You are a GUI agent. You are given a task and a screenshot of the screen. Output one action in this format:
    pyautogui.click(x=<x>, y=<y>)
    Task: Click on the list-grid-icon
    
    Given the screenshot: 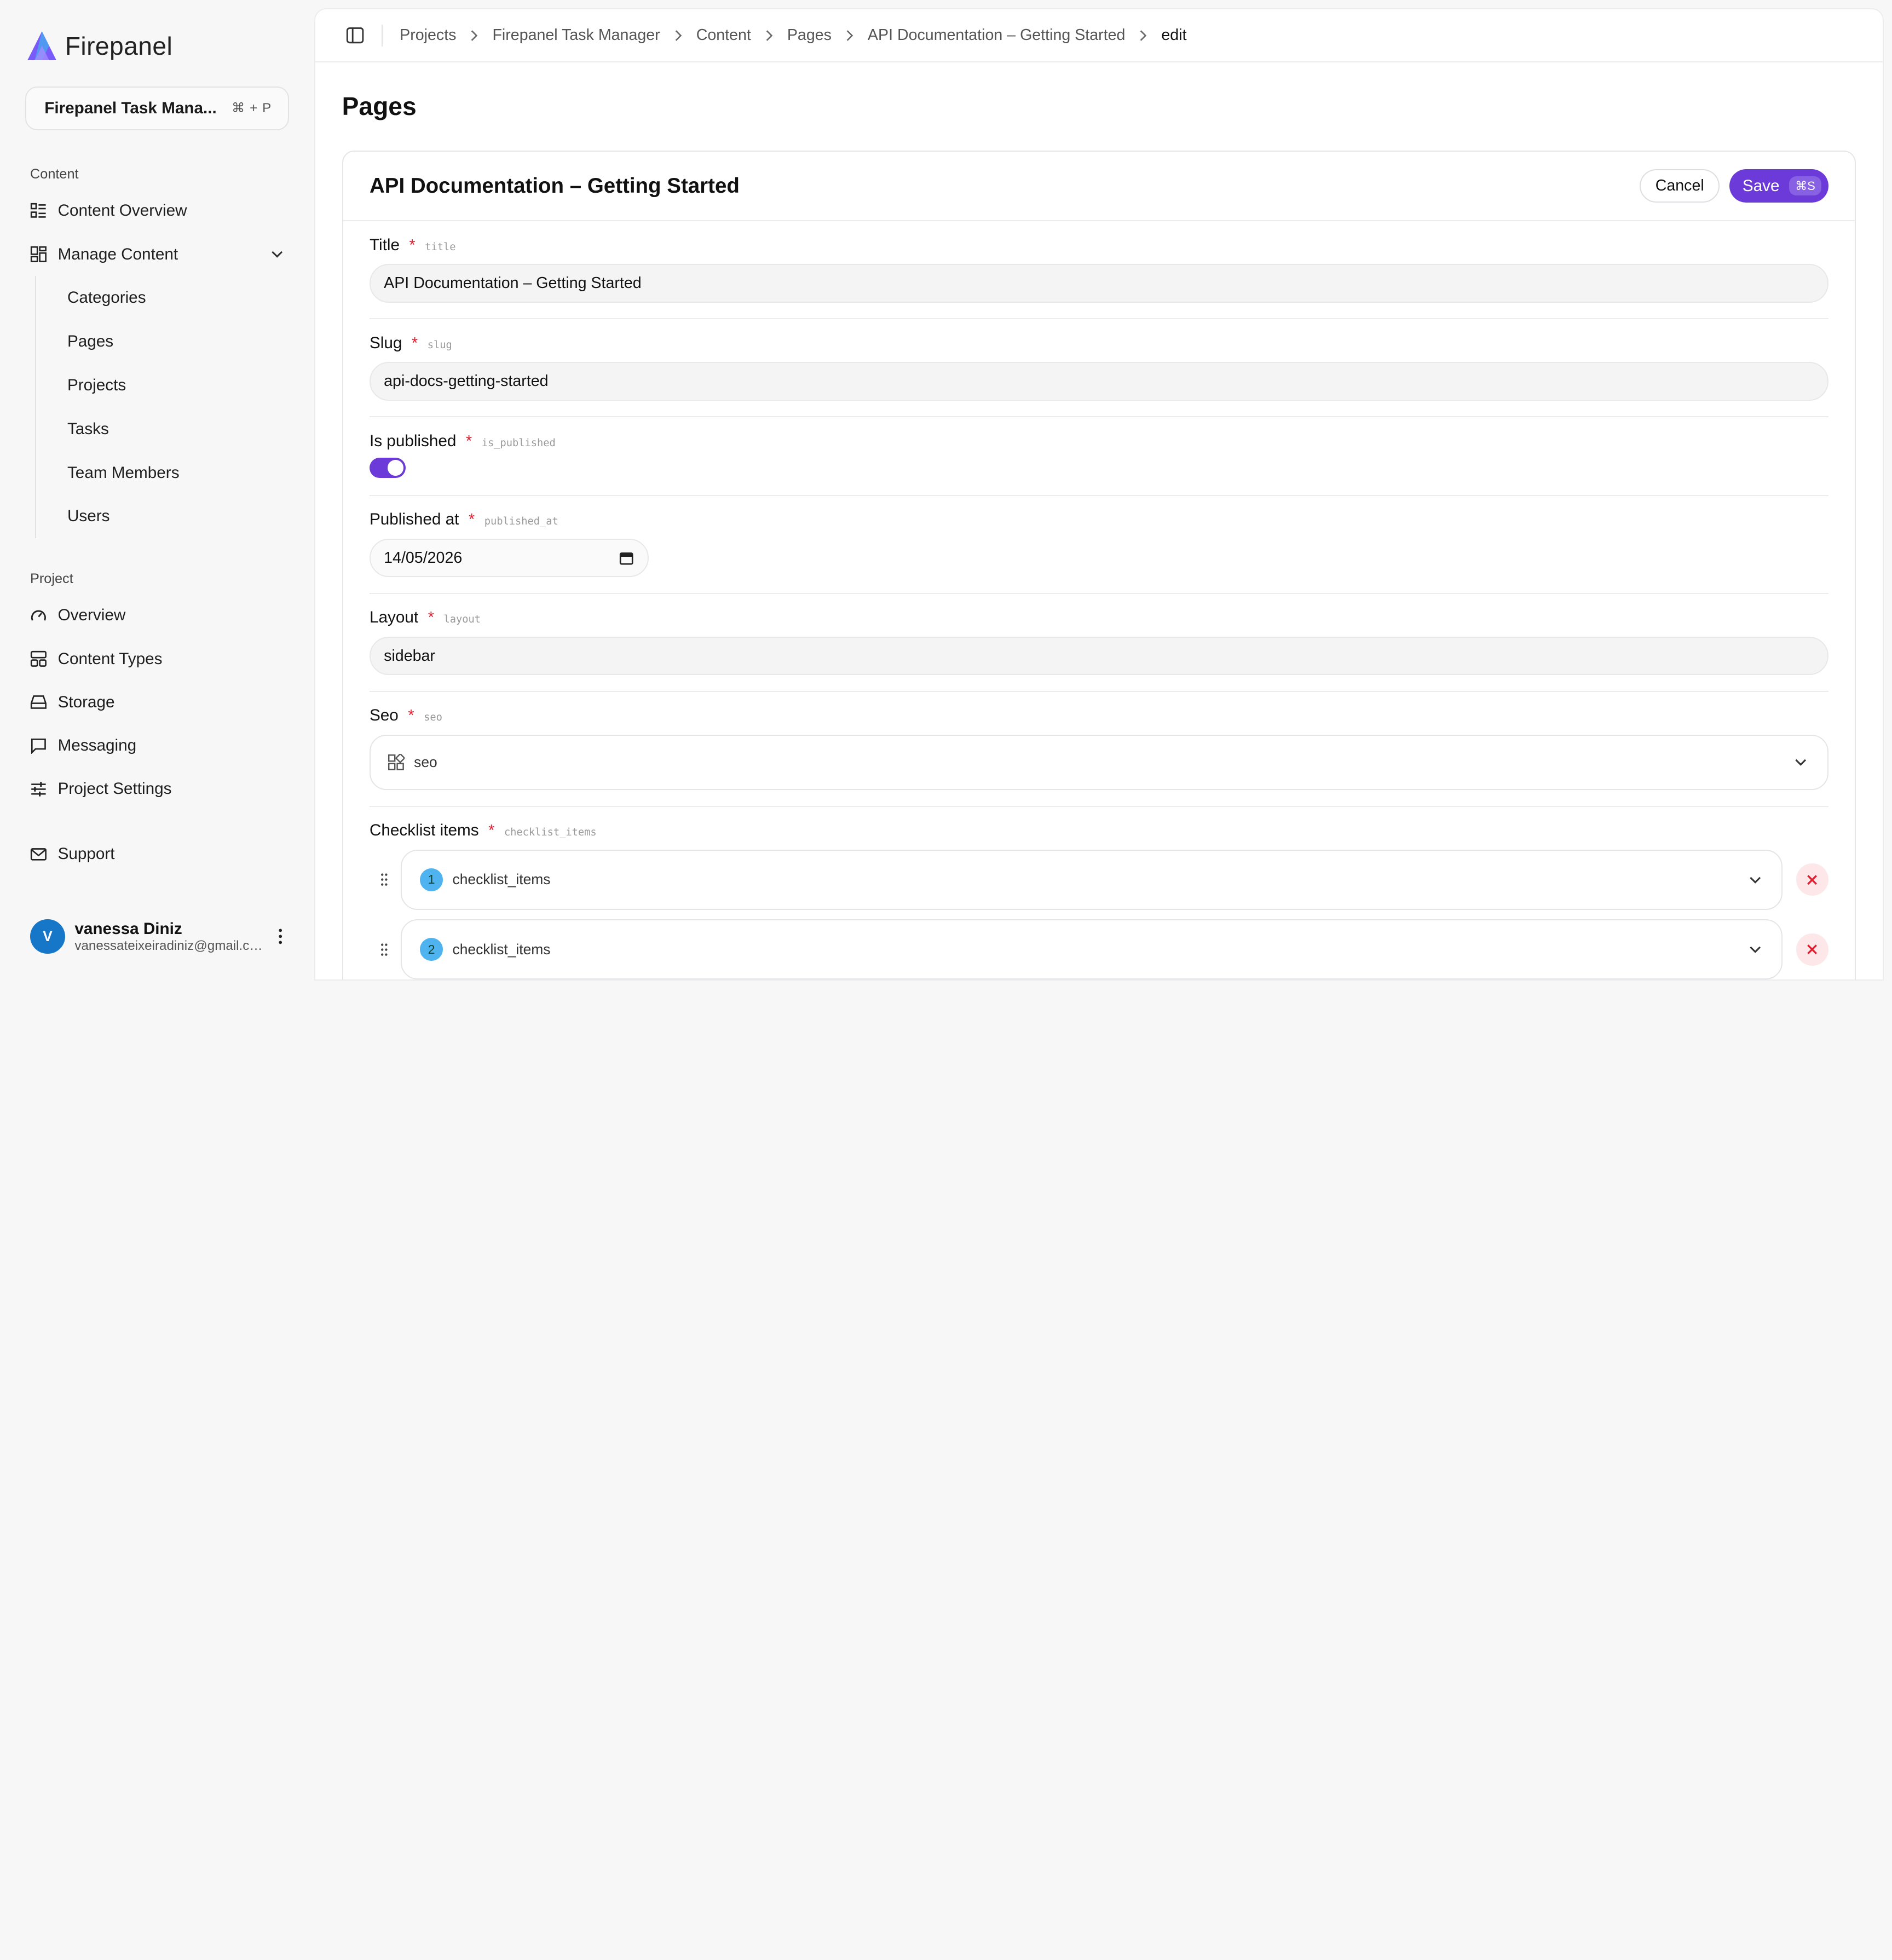 What is the action you would take?
    pyautogui.click(x=38, y=210)
    